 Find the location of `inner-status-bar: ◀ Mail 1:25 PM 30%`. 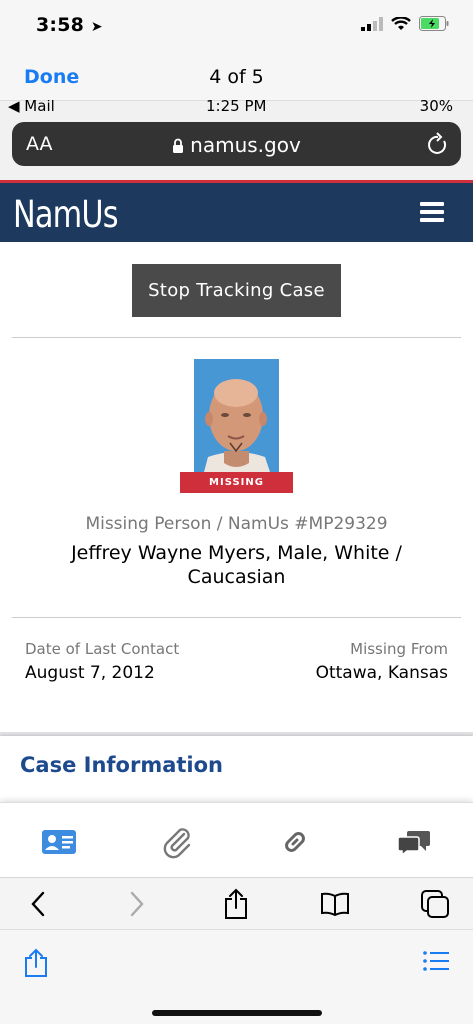

inner-status-bar: ◀ Mail 1:25 PM 30% is located at coordinates (236, 107).